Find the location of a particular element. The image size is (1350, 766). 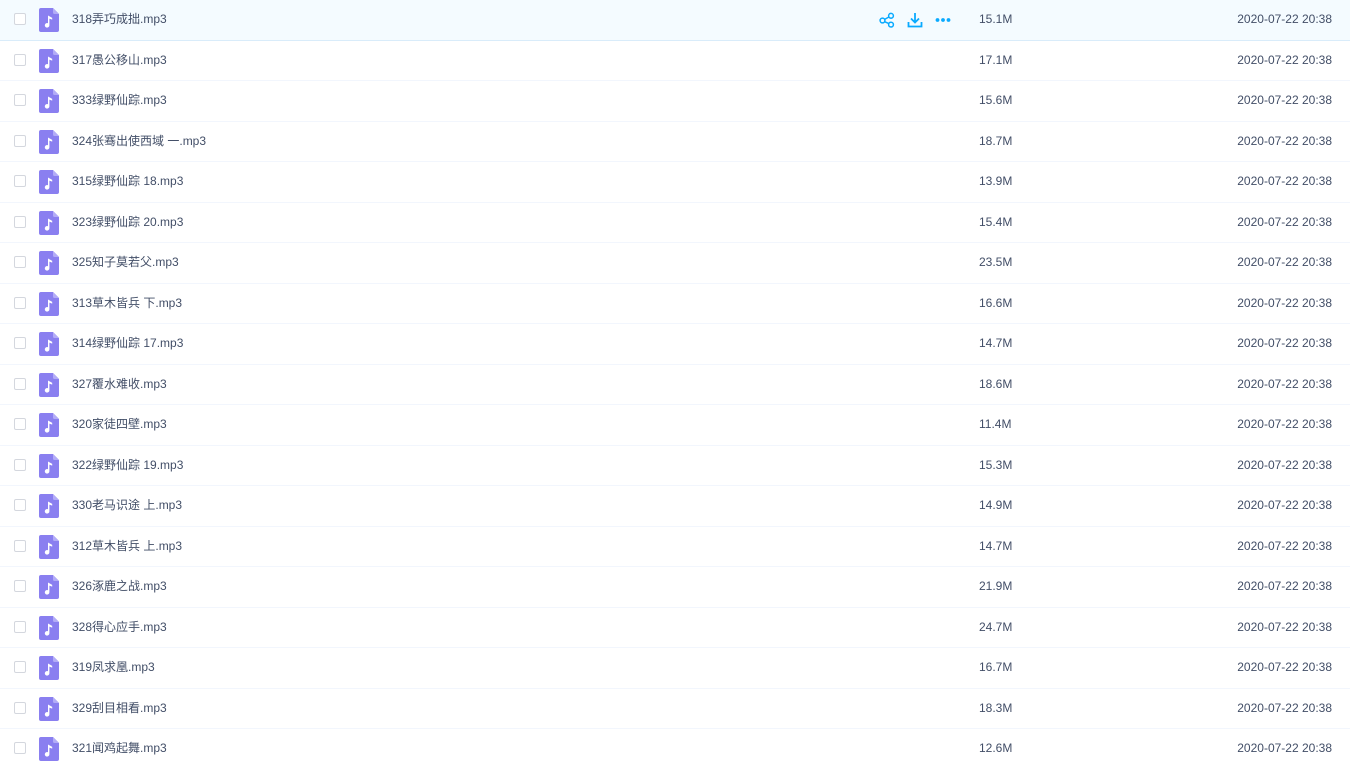

file-row: 327覆水难收.mp3 18.6M 2020-07-22 20:38 is located at coordinates (675, 385).